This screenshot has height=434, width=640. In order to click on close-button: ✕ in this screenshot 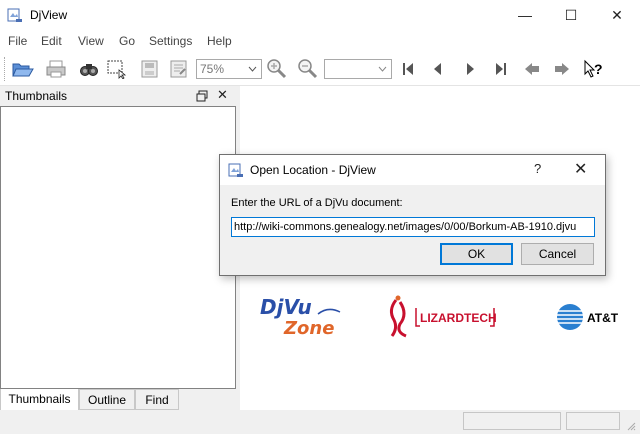, I will do `click(617, 15)`.